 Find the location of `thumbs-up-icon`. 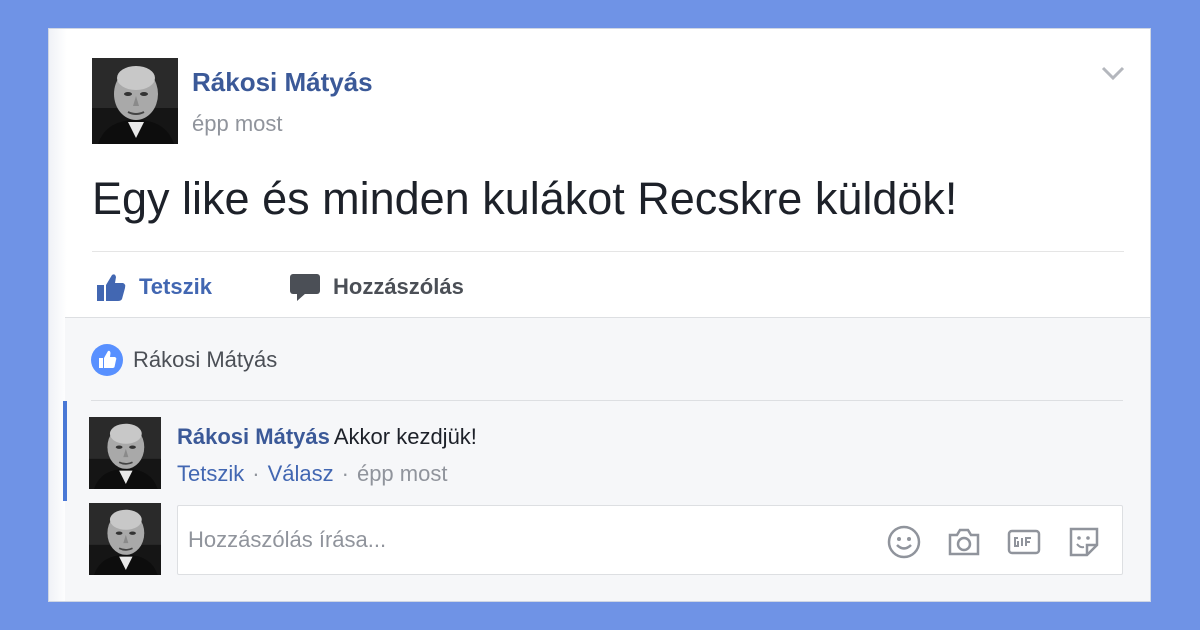

thumbs-up-icon is located at coordinates (111, 287).